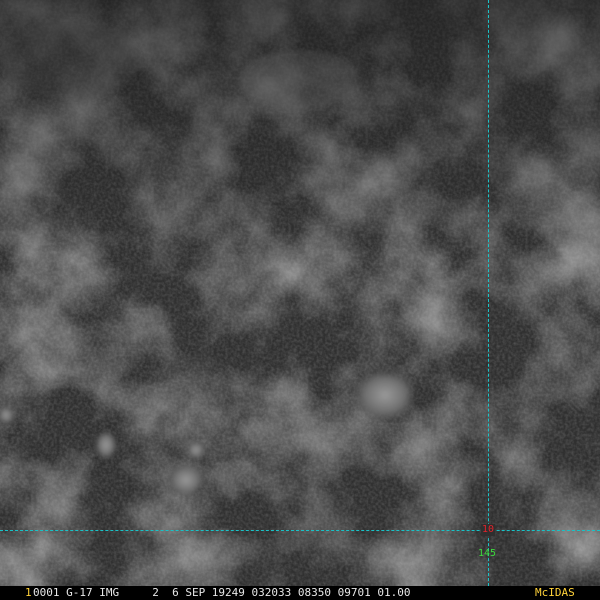 This screenshot has width=600, height=600. I want to click on frame-number: 1, so click(28, 592).